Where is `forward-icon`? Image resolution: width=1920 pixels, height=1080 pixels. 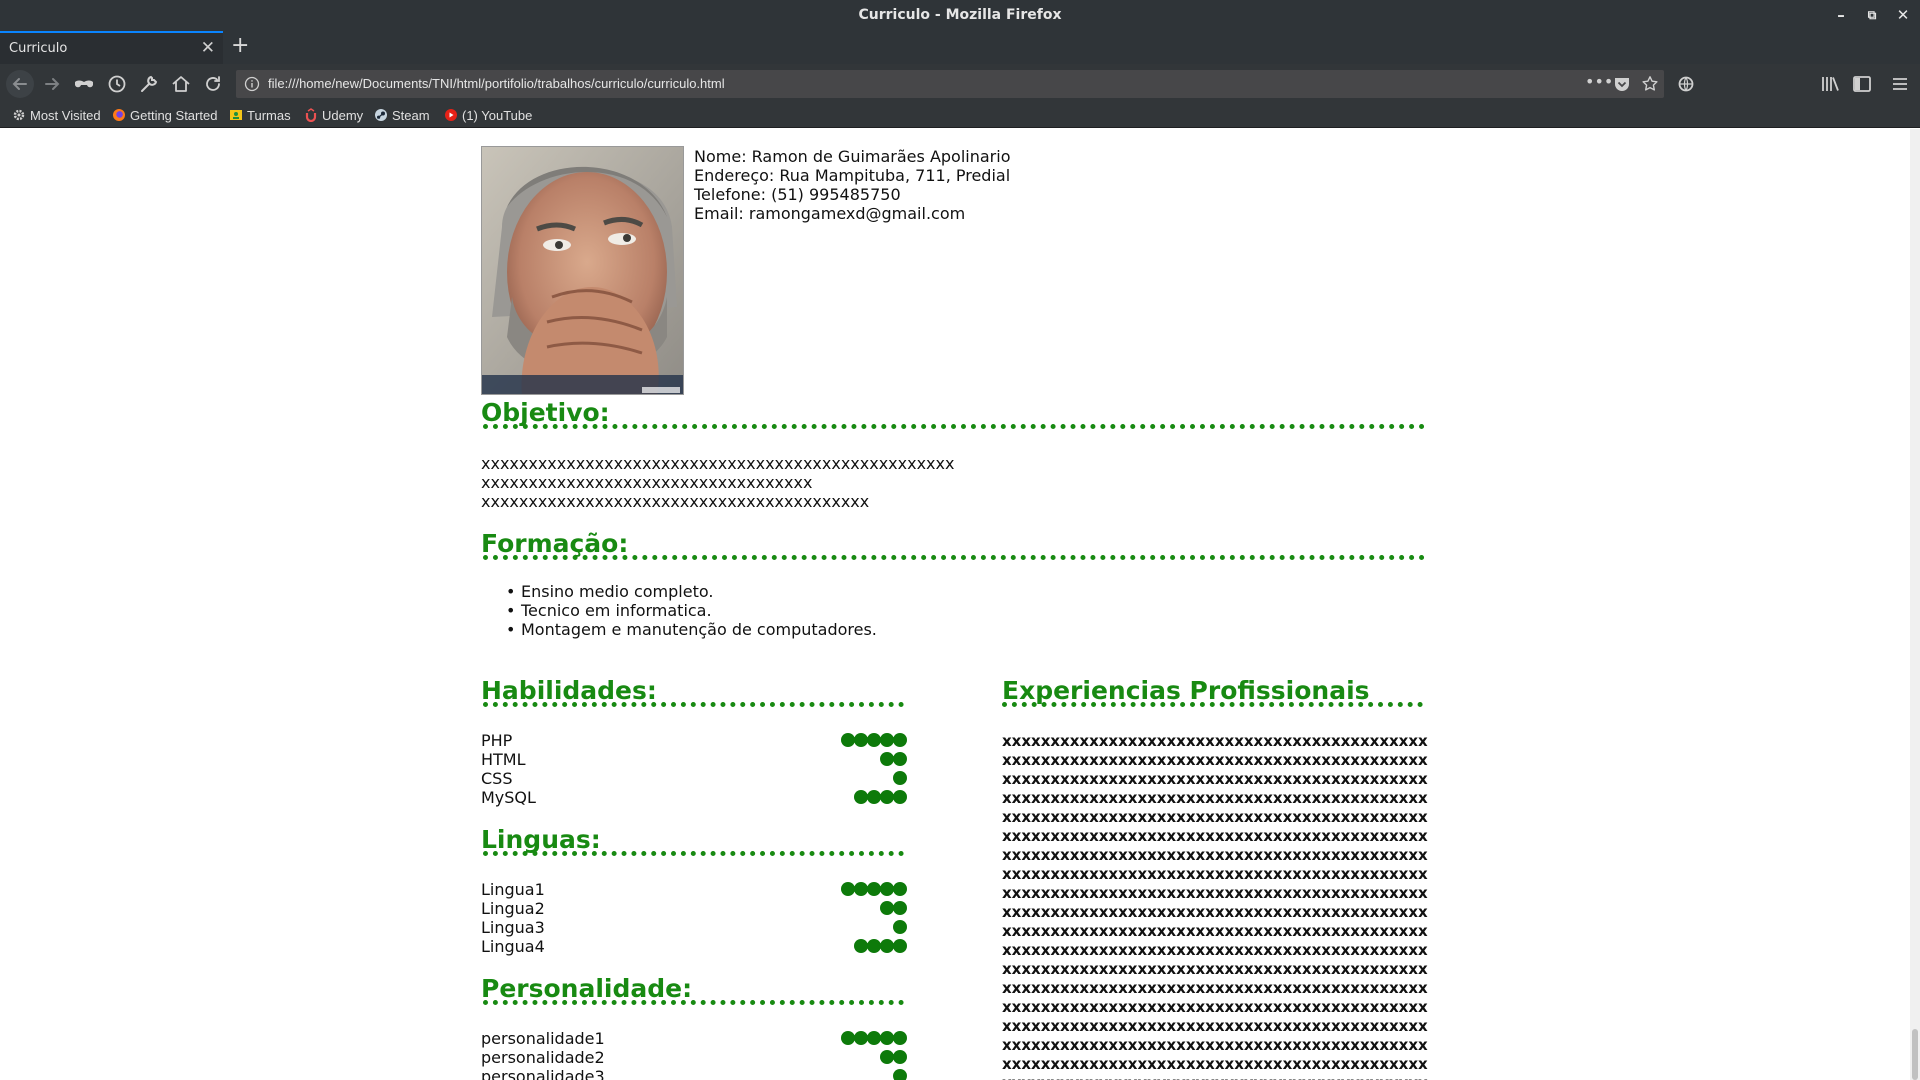 forward-icon is located at coordinates (52, 84).